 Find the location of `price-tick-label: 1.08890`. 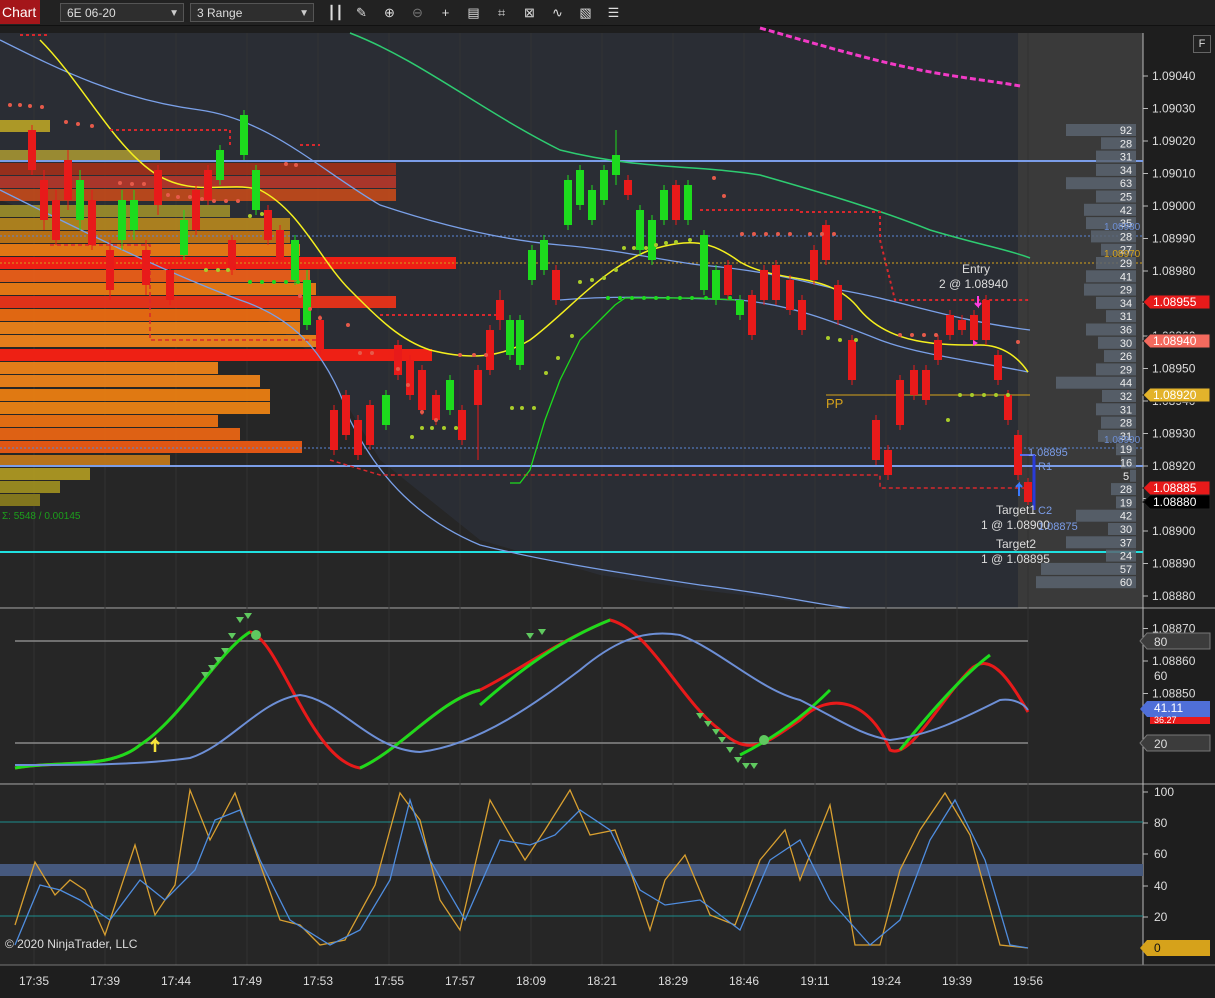

price-tick-label: 1.08890 is located at coordinates (1174, 564).